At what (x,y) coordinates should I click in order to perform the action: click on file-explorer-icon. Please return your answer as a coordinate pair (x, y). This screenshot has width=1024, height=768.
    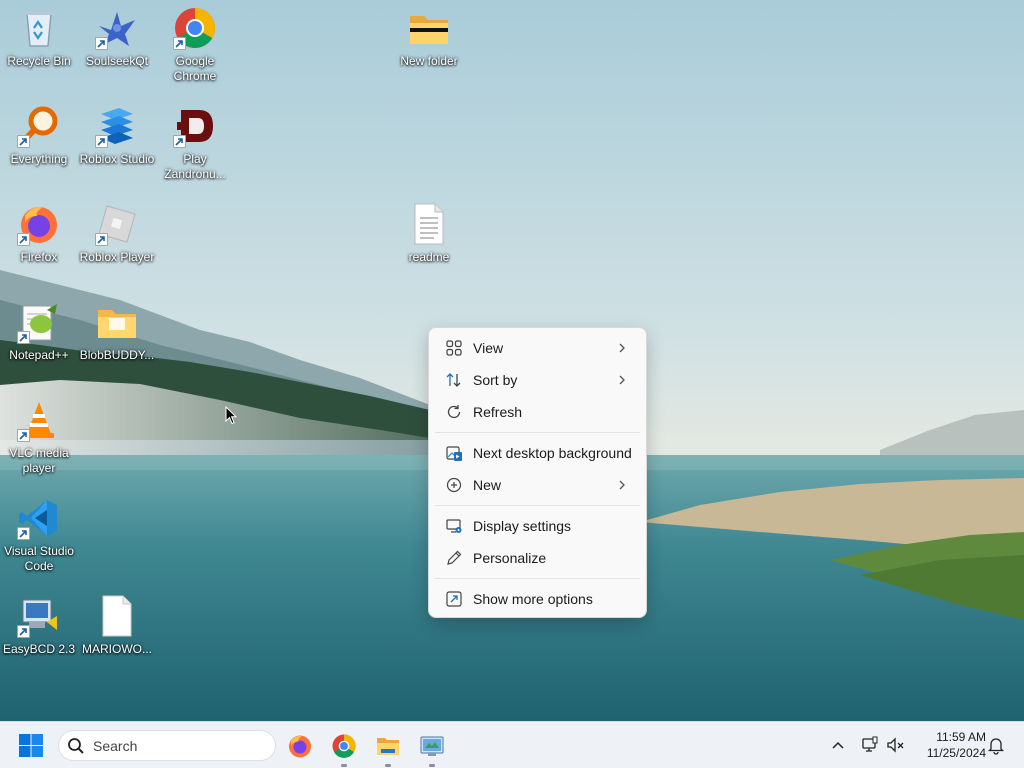
    Looking at the image, I should click on (388, 746).